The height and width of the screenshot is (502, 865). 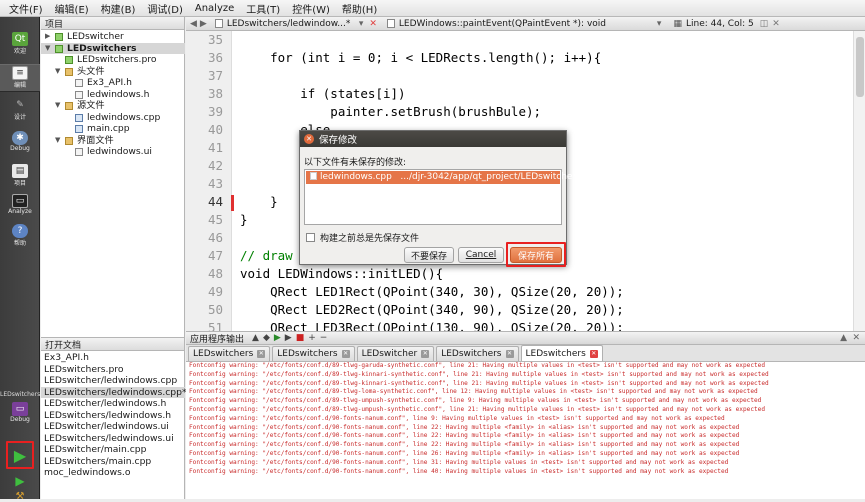 I want to click on folder-icon, so click(x=69, y=140).